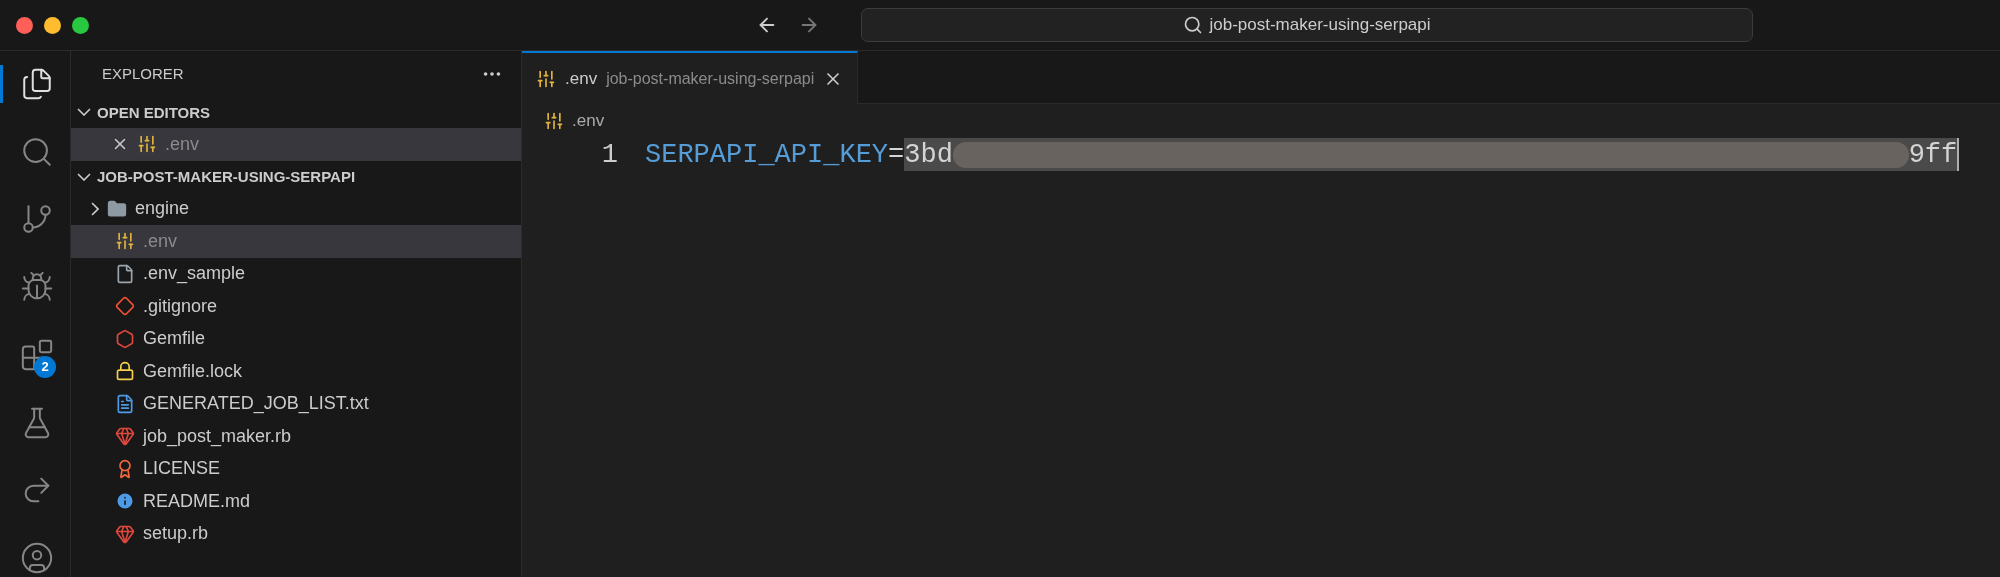 This screenshot has height=577, width=2000. What do you see at coordinates (196, 501) in the screenshot?
I see `file-name: README.md` at bounding box center [196, 501].